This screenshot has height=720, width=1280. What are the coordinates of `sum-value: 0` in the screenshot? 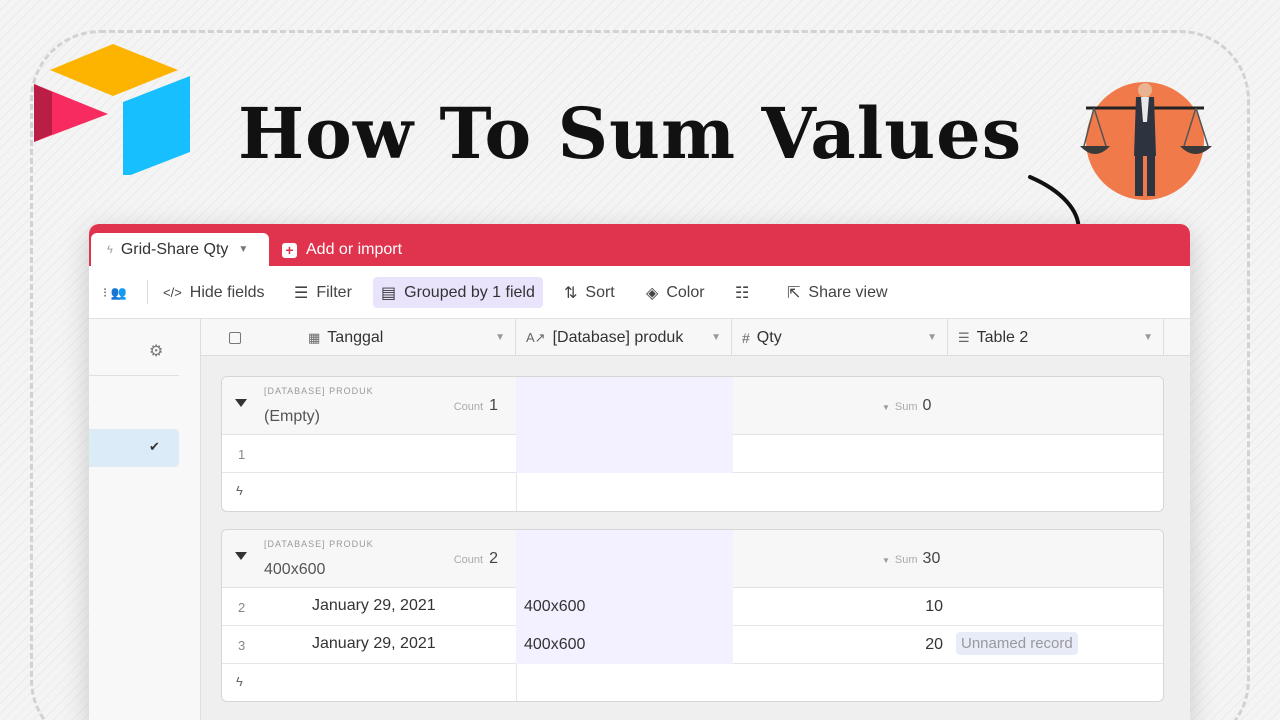 It's located at (927, 405).